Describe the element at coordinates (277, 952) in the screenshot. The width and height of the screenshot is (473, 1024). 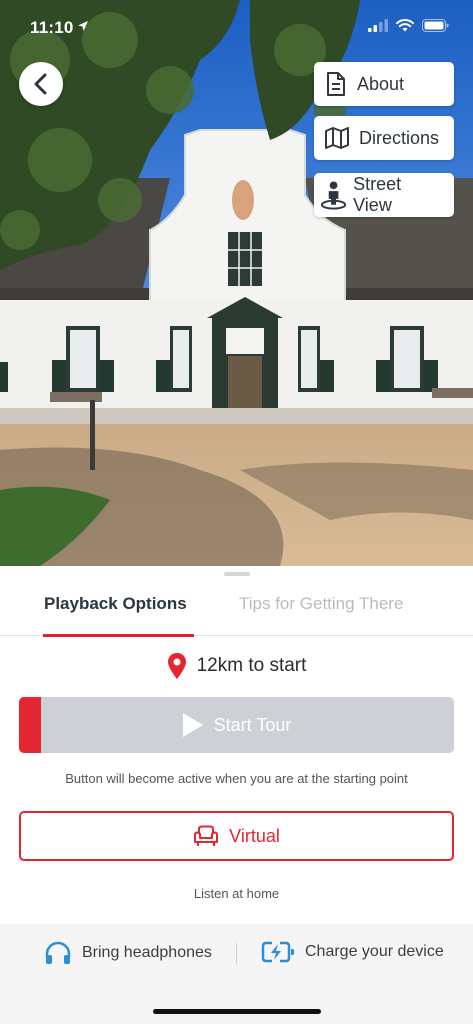
I see `battery-charging-icon` at that location.